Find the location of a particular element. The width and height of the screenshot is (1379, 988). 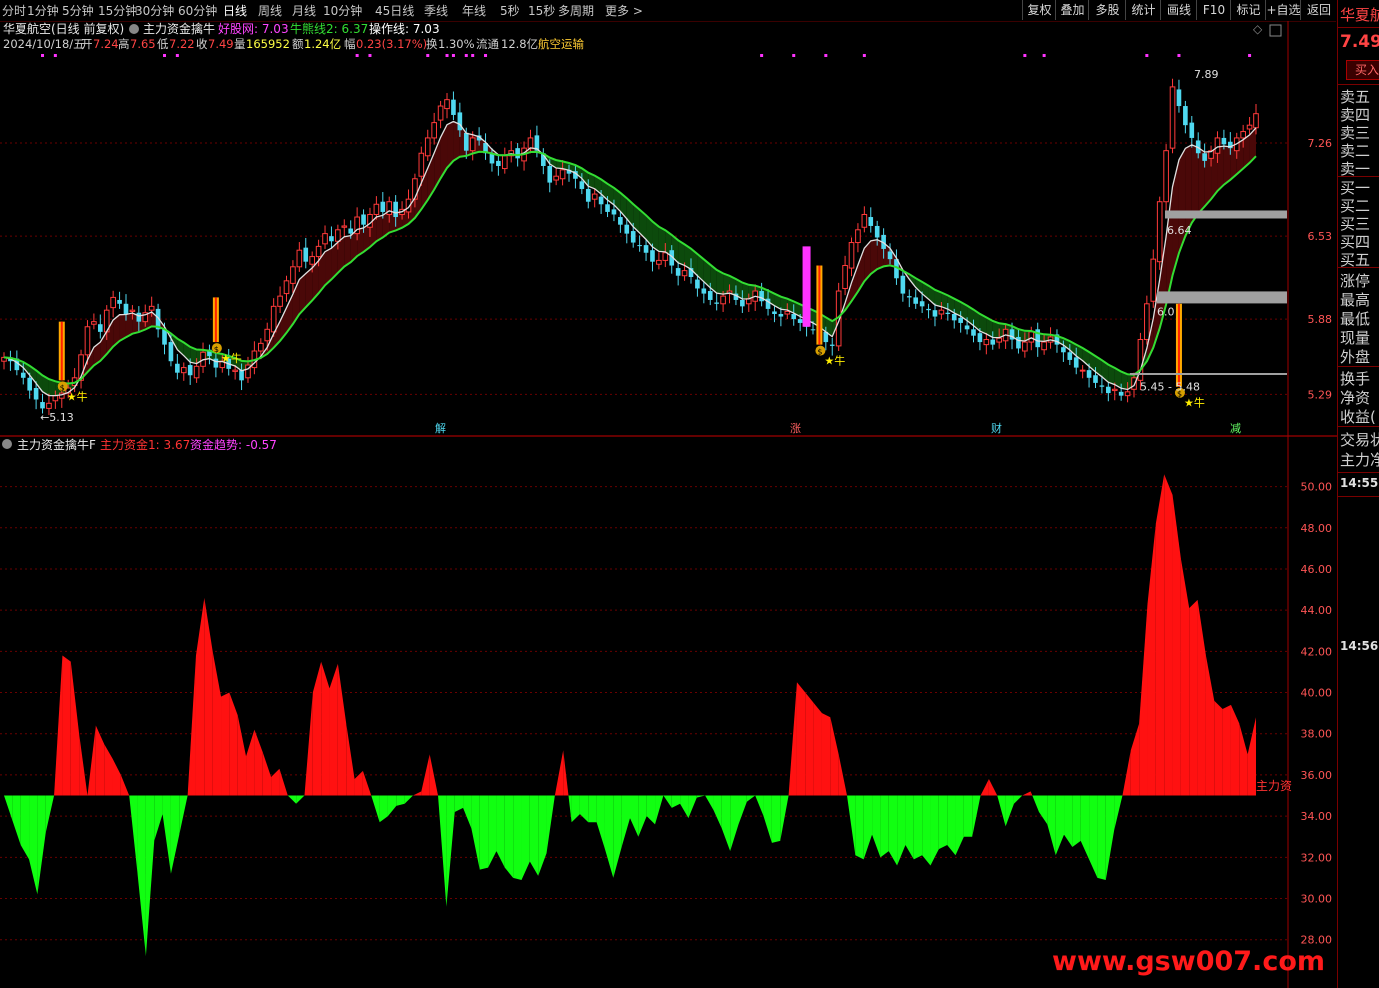

ohlc-amt-label: 额 is located at coordinates (298, 44).